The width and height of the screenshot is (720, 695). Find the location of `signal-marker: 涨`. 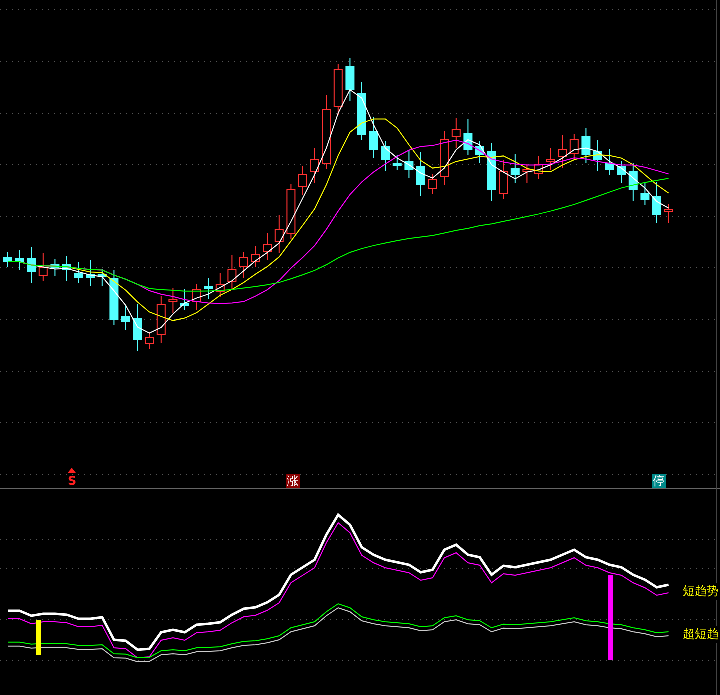

signal-marker: 涨 is located at coordinates (293, 481).